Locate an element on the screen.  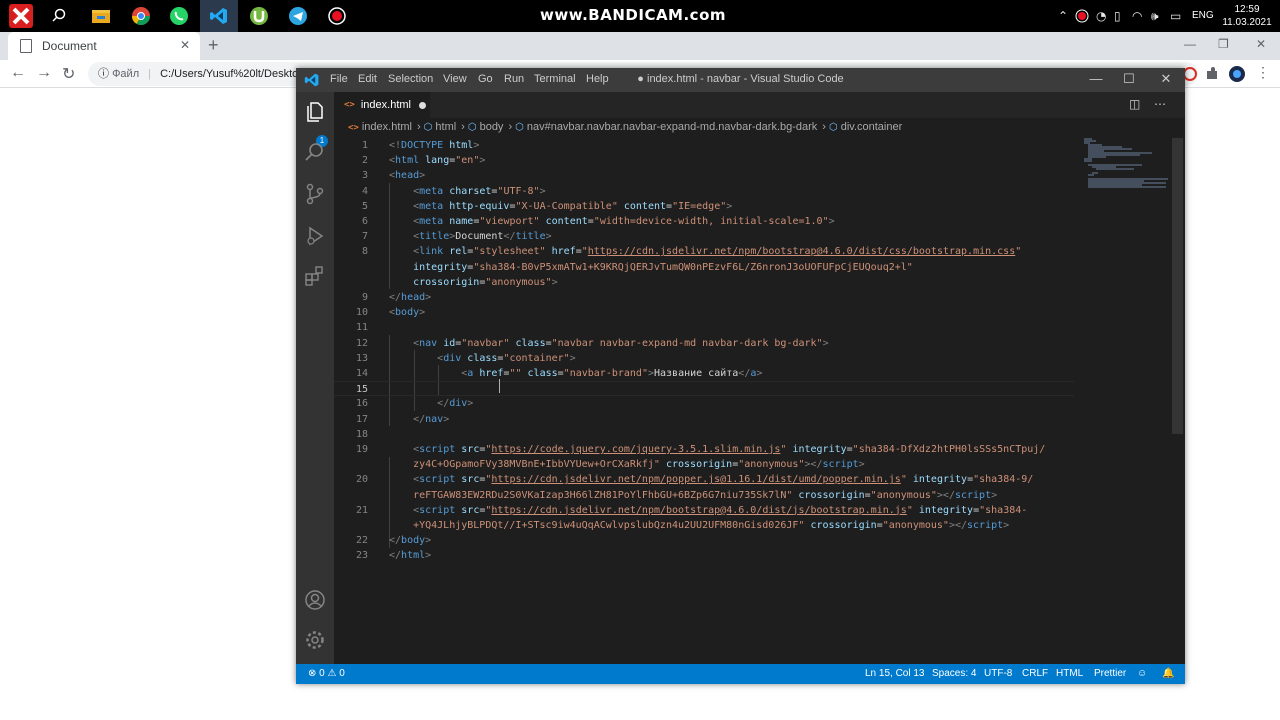
extensions-puzzle-icon is located at coordinates (1212, 74).